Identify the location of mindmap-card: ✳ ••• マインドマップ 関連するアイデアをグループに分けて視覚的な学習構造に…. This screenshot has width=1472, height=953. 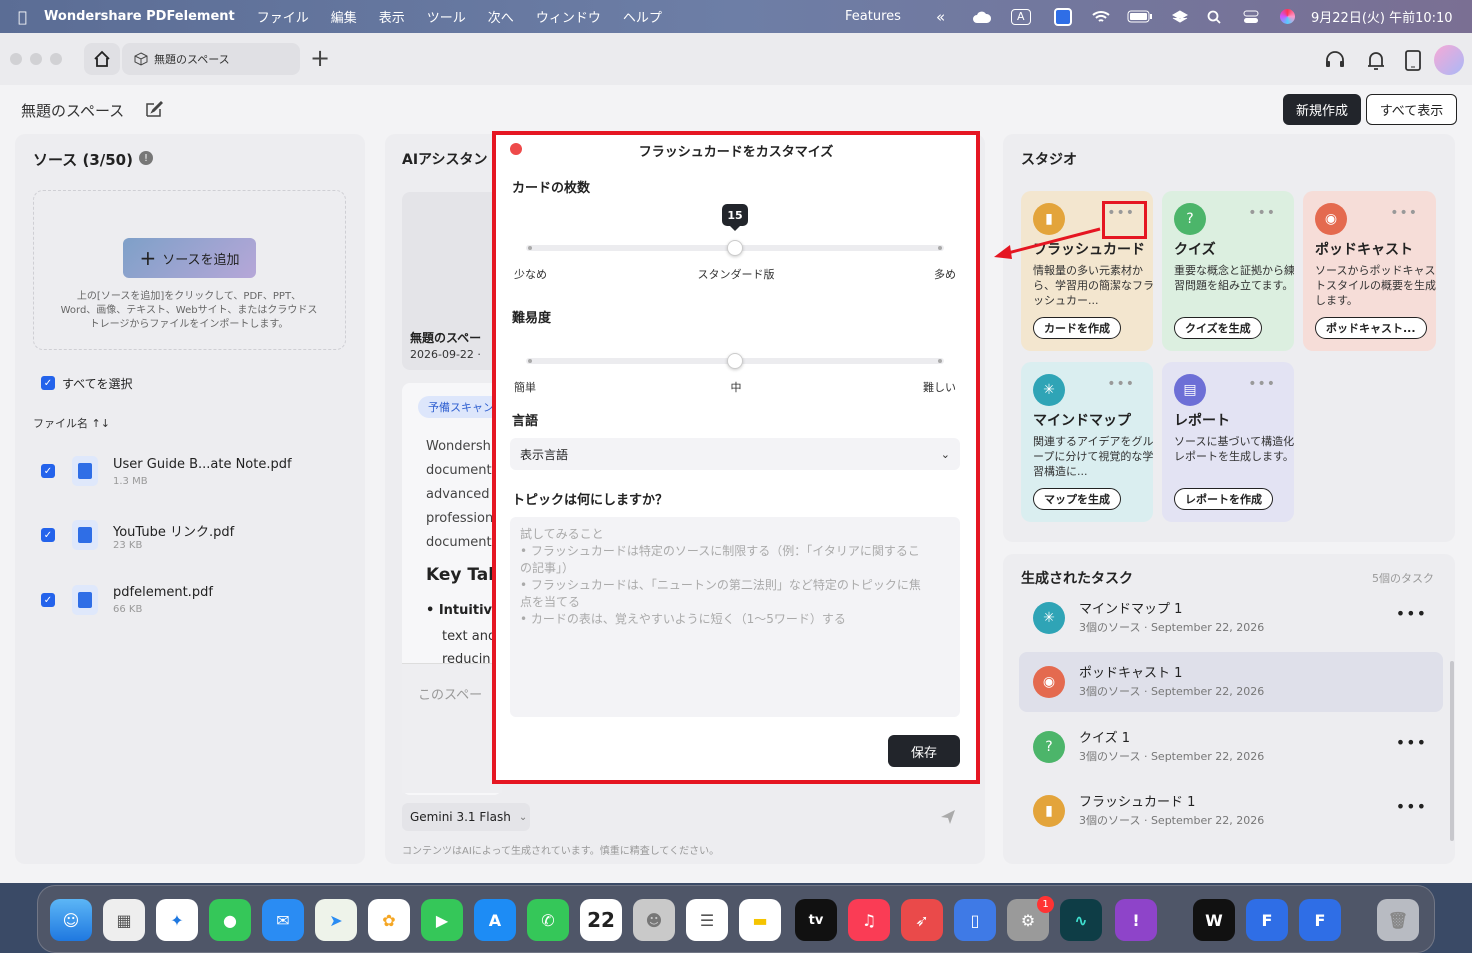
(1087, 442).